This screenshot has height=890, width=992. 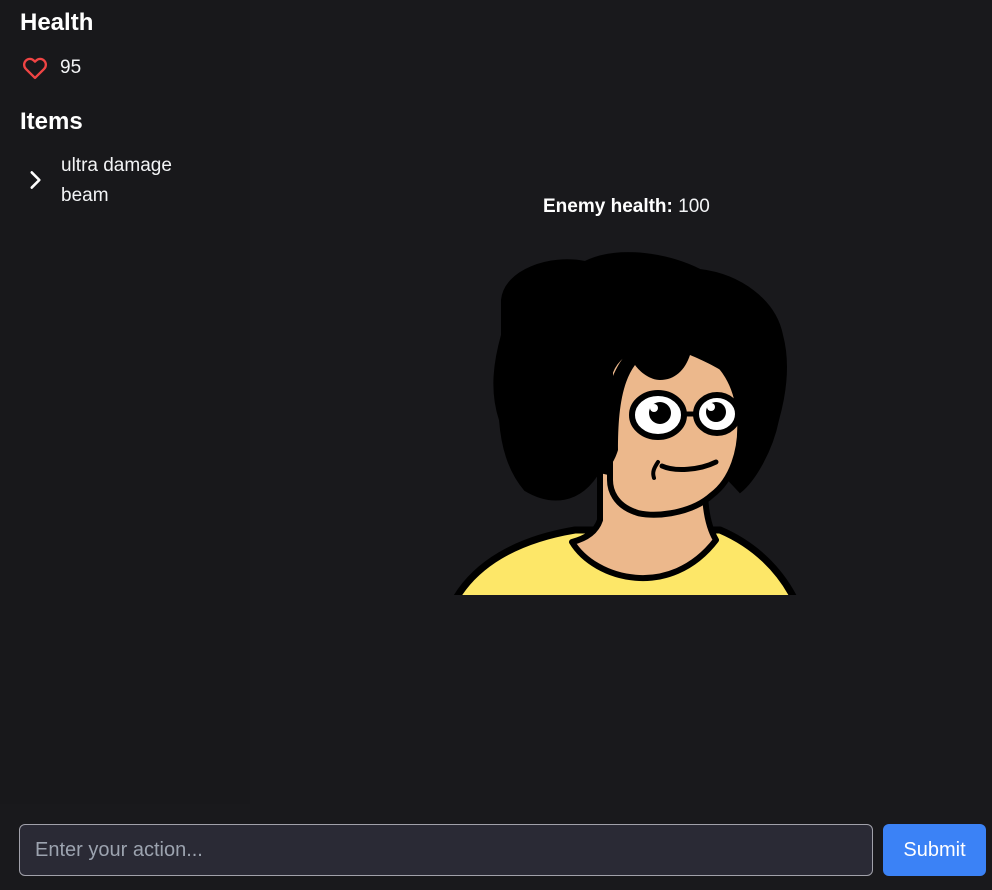 What do you see at coordinates (625, 423) in the screenshot?
I see `enemy-character-image` at bounding box center [625, 423].